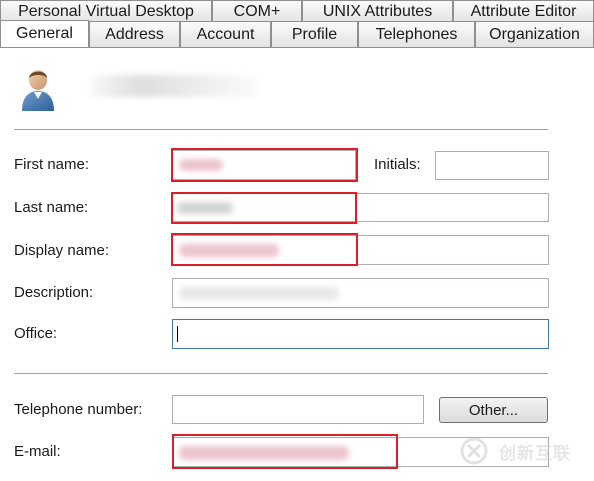  I want to click on display-name-field, so click(360, 250).